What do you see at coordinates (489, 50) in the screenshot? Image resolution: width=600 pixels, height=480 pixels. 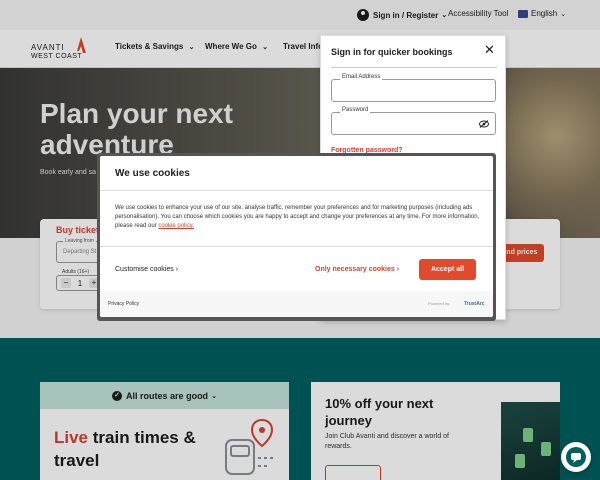 I see `close-icon: ✕` at bounding box center [489, 50].